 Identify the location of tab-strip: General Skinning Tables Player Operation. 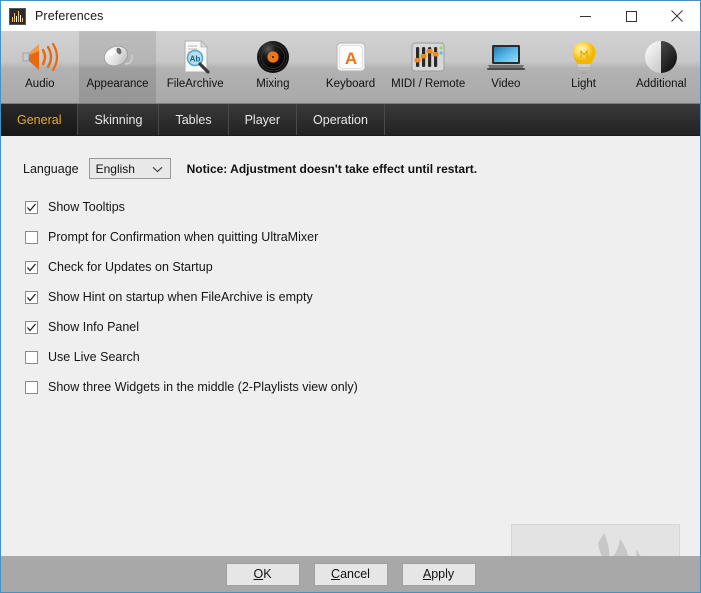
(350, 120).